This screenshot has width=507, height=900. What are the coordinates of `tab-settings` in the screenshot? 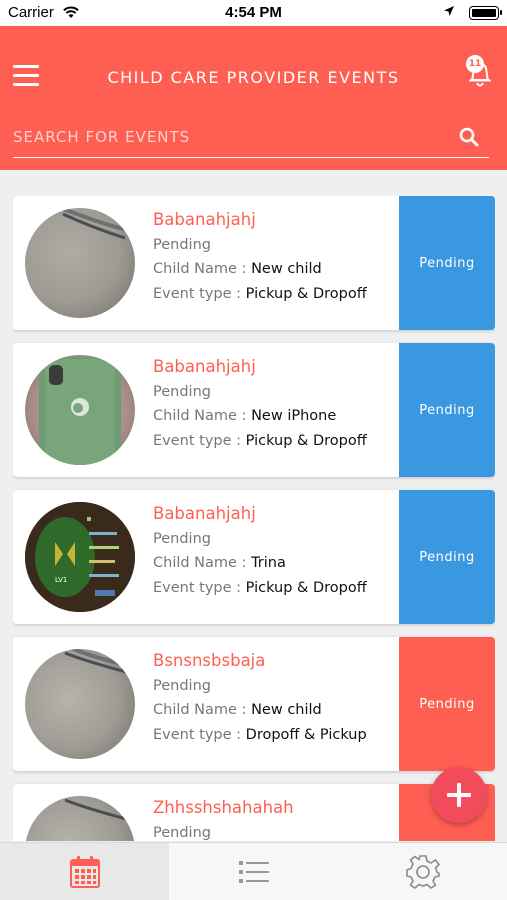 It's located at (422, 871).